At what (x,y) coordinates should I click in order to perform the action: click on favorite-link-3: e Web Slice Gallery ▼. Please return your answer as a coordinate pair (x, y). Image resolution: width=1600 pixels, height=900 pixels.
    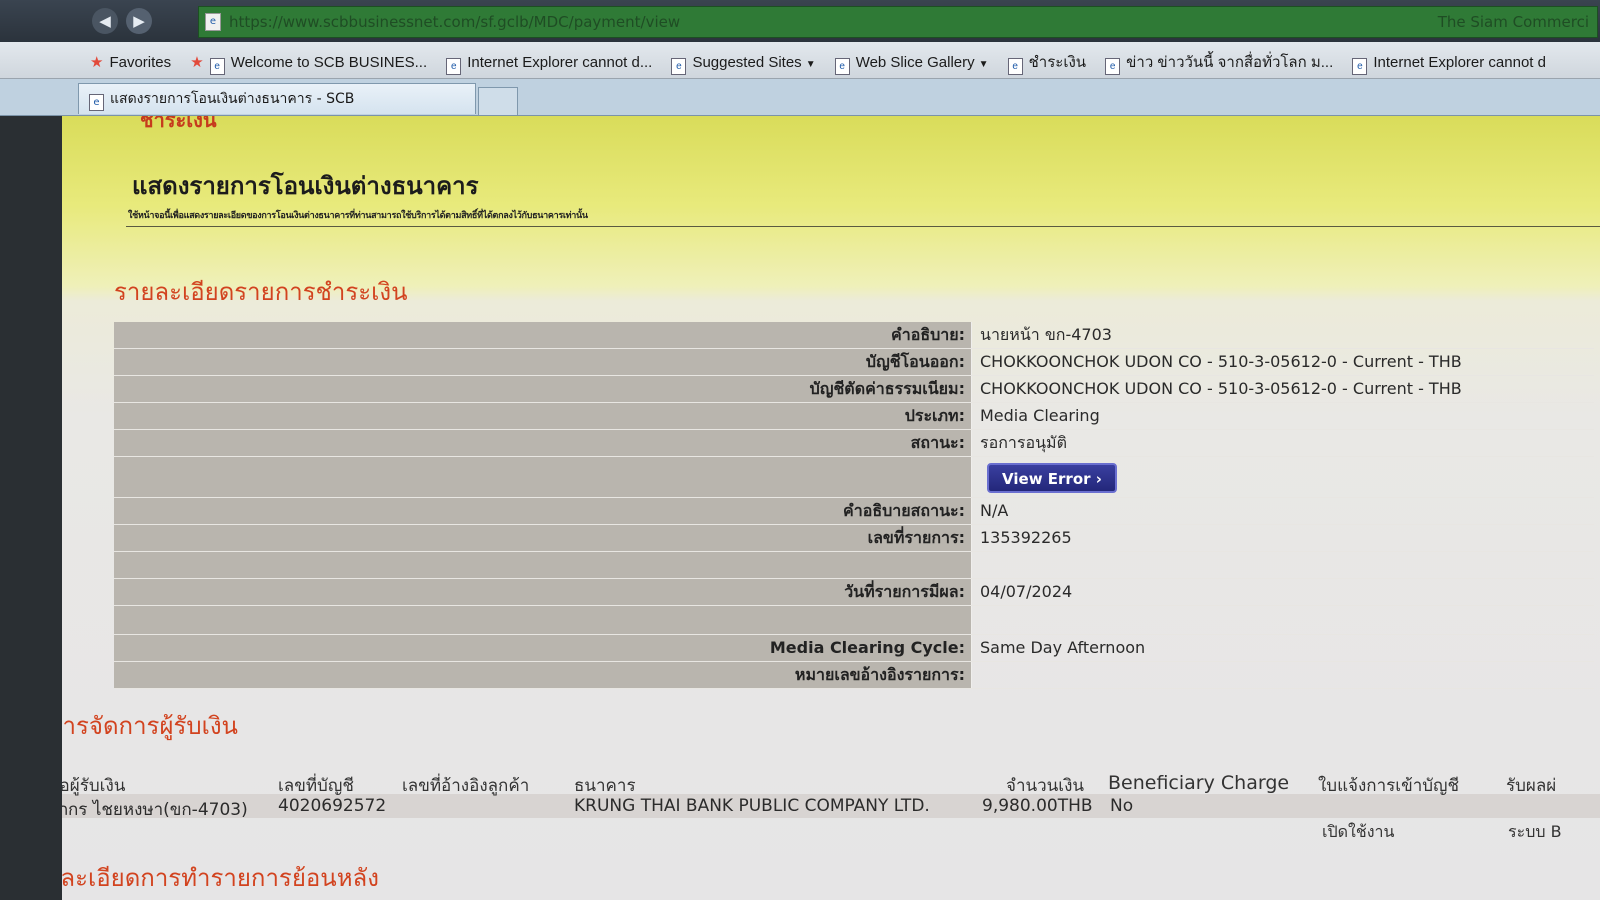
    Looking at the image, I should click on (911, 64).